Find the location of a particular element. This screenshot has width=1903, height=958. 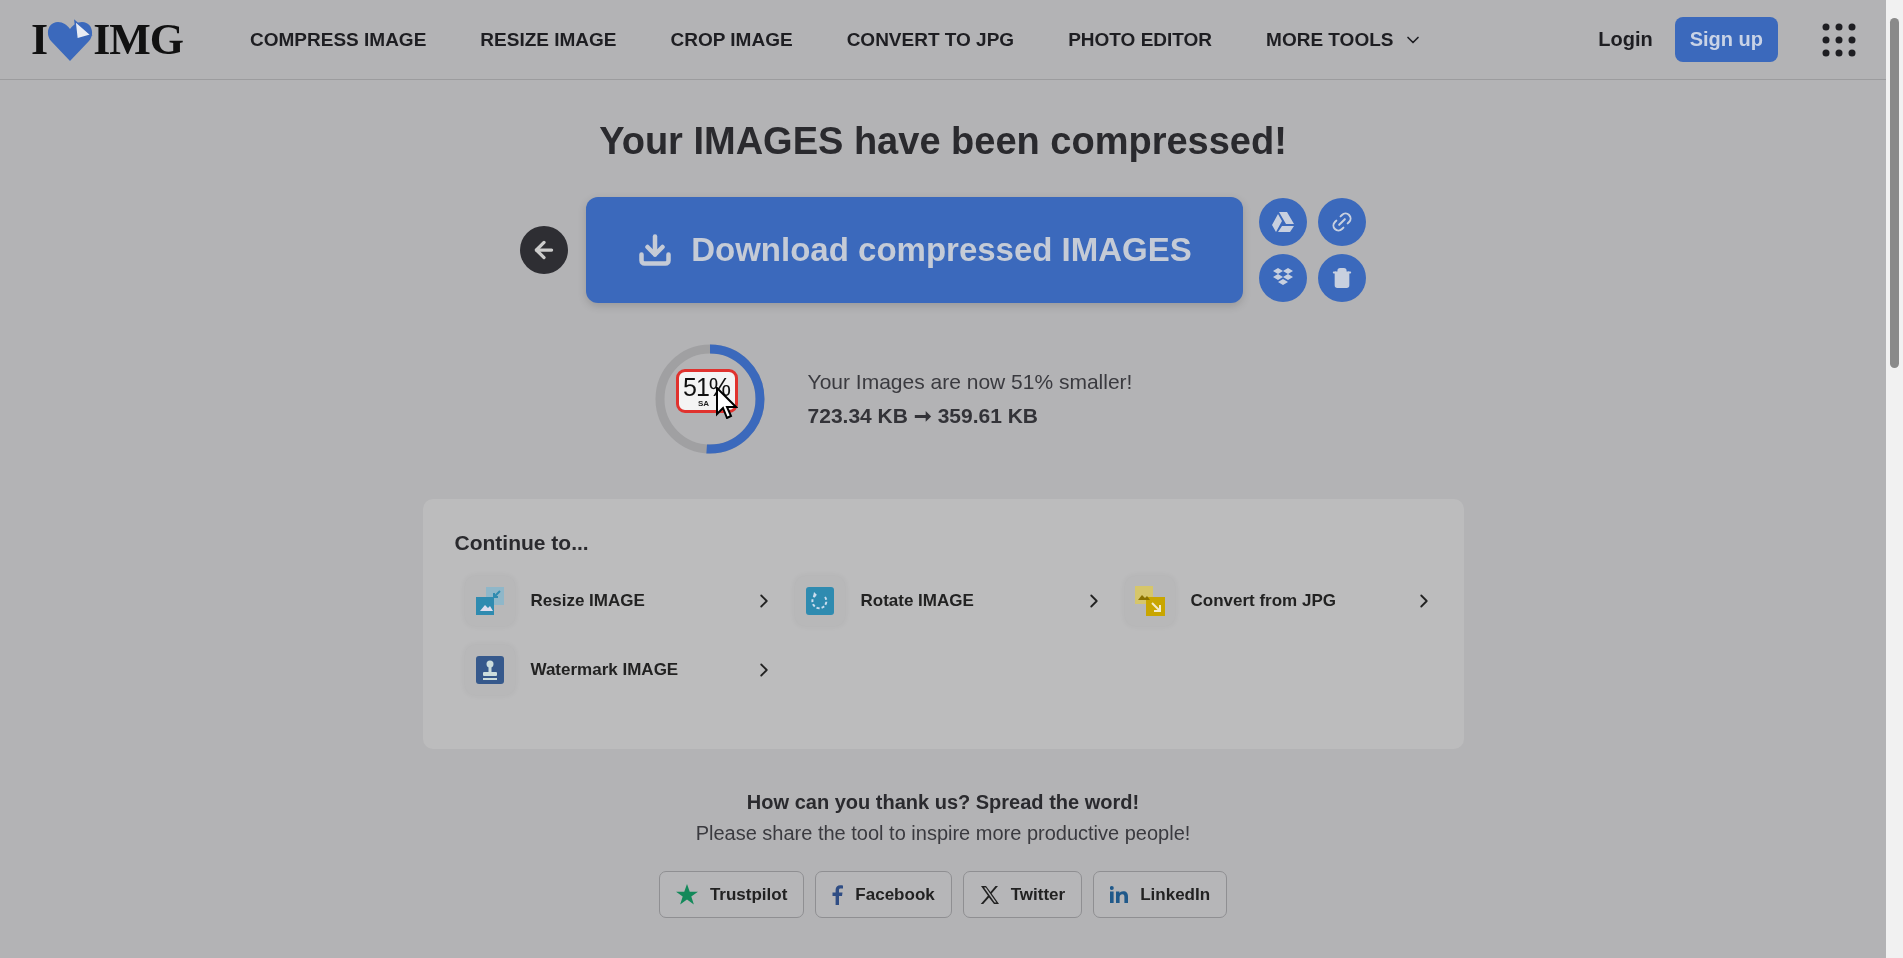

logo: I IMG is located at coordinates (107, 39).